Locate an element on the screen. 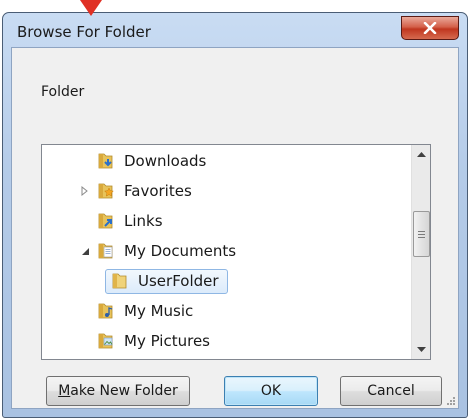 This screenshot has width=472, height=420. resize-grip-icon is located at coordinates (450, 400).